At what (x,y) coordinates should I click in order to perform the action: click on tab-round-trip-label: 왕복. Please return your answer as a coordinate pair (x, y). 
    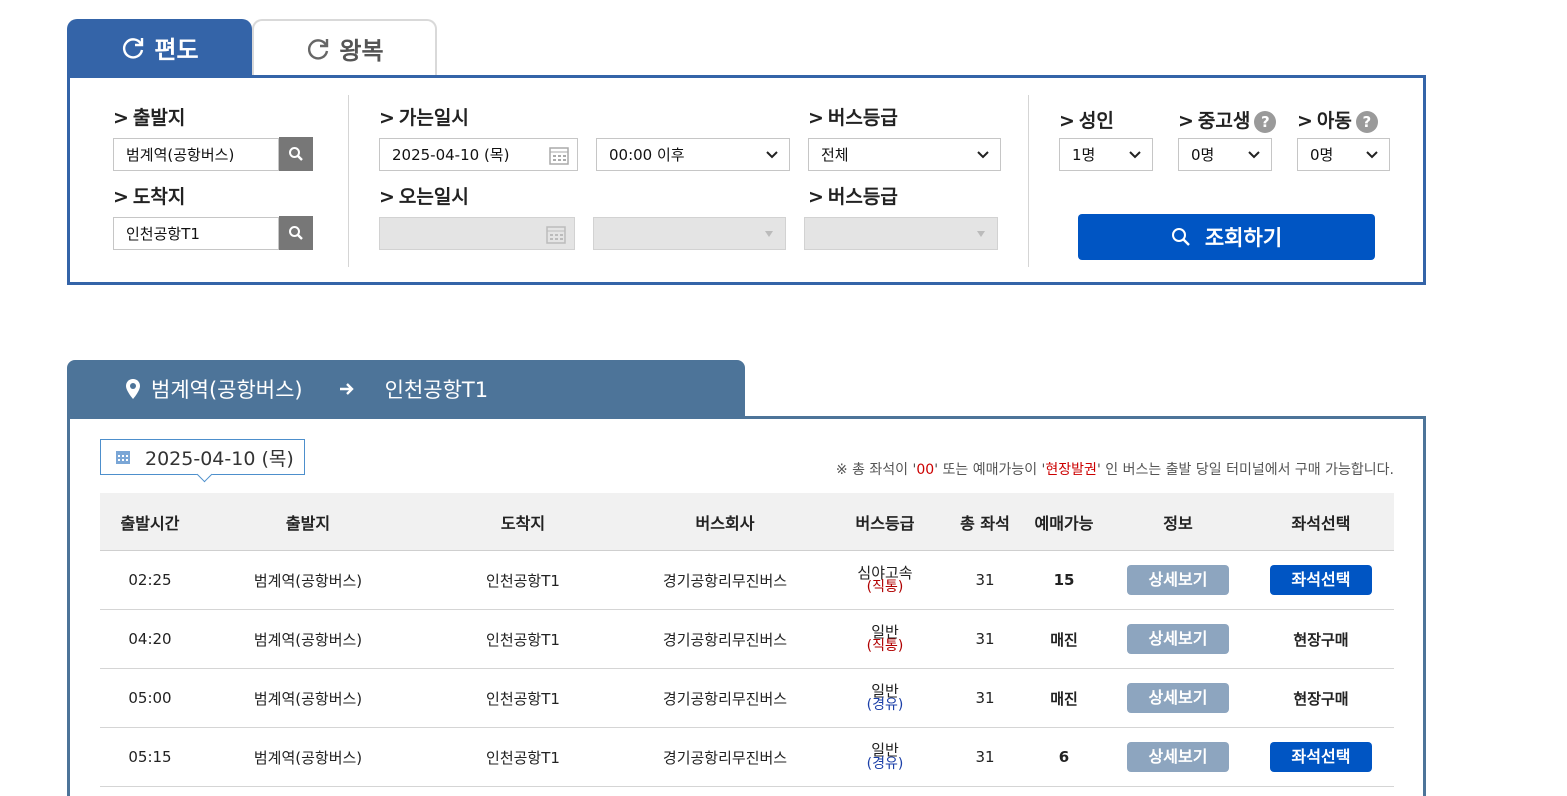
    Looking at the image, I should click on (361, 51).